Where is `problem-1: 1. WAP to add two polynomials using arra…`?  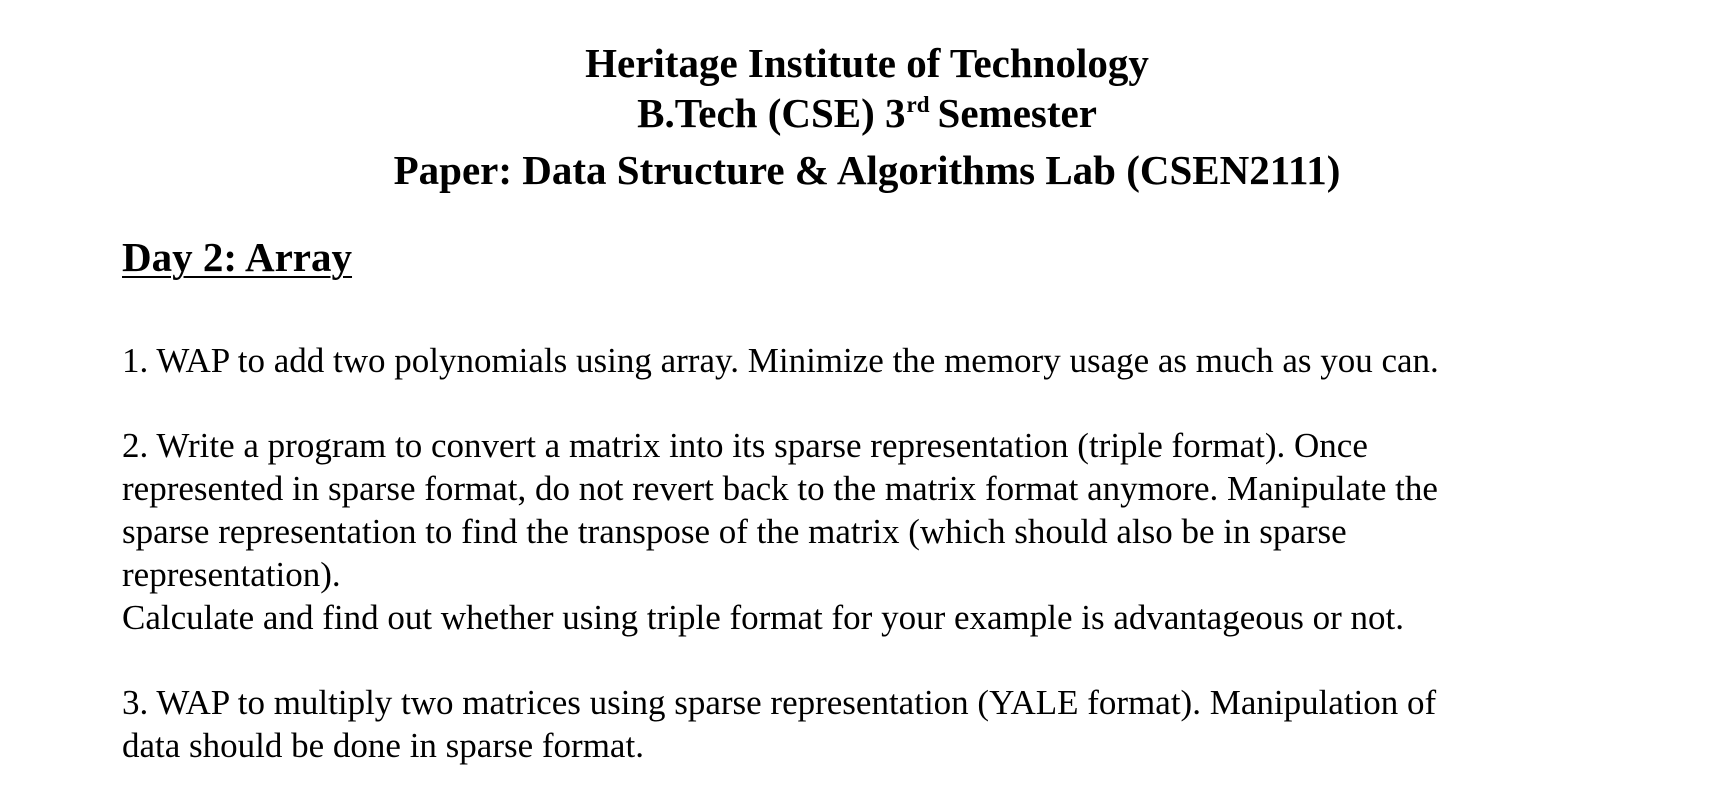 problem-1: 1. WAP to add two polynomials using arra… is located at coordinates (882, 360).